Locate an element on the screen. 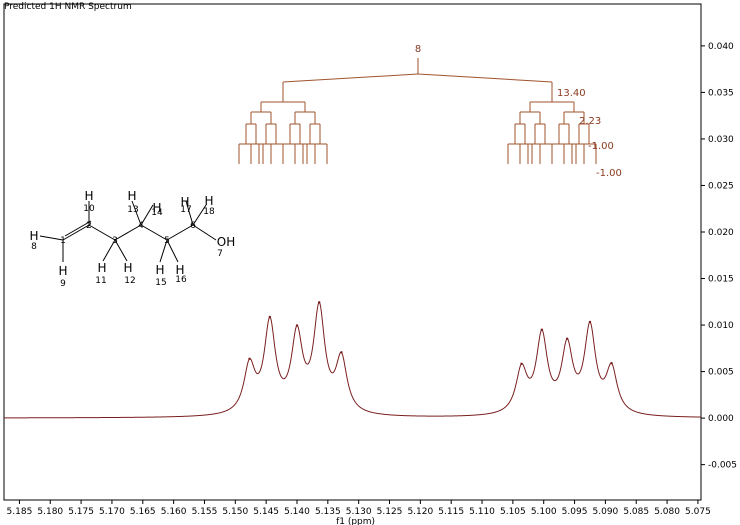 The image size is (740, 525). x-tick-label: 5.085 is located at coordinates (636, 512).